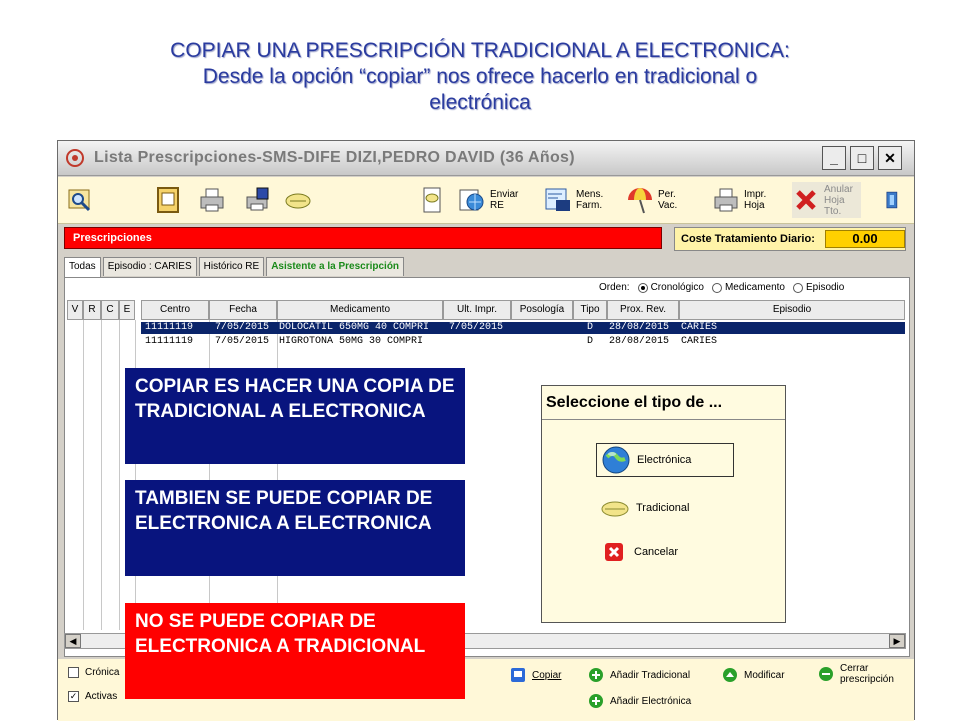 Image resolution: width=960 pixels, height=721 pixels. Describe the element at coordinates (92, 310) in the screenshot. I see `column-header-r: R` at that location.